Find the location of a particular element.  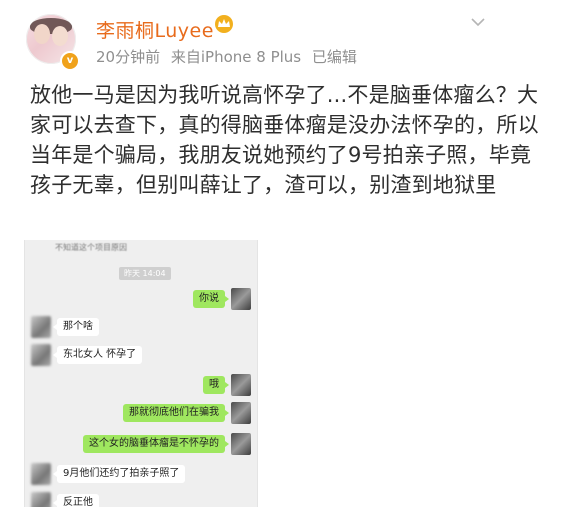

chat-message: 东北女人 怀孕了 is located at coordinates (141, 356).